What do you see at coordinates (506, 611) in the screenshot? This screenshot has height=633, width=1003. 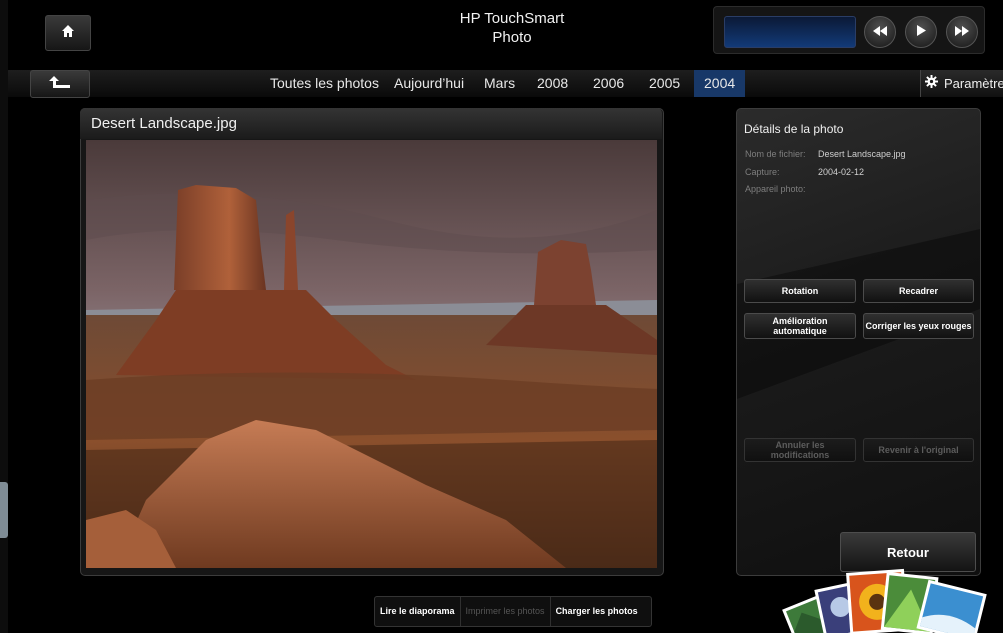 I see `imprimer-photos-button: Imprimer les photos` at bounding box center [506, 611].